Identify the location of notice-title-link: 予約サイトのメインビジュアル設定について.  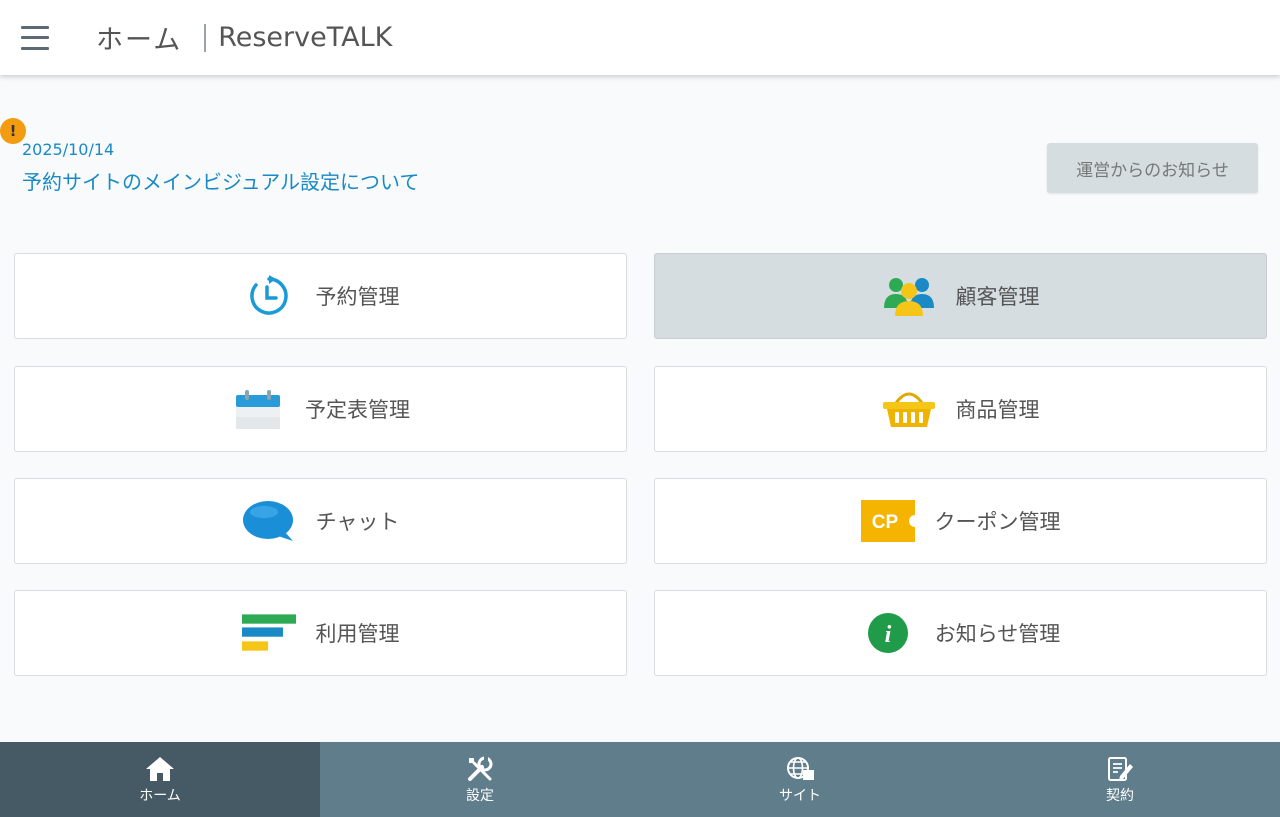
(220, 180).